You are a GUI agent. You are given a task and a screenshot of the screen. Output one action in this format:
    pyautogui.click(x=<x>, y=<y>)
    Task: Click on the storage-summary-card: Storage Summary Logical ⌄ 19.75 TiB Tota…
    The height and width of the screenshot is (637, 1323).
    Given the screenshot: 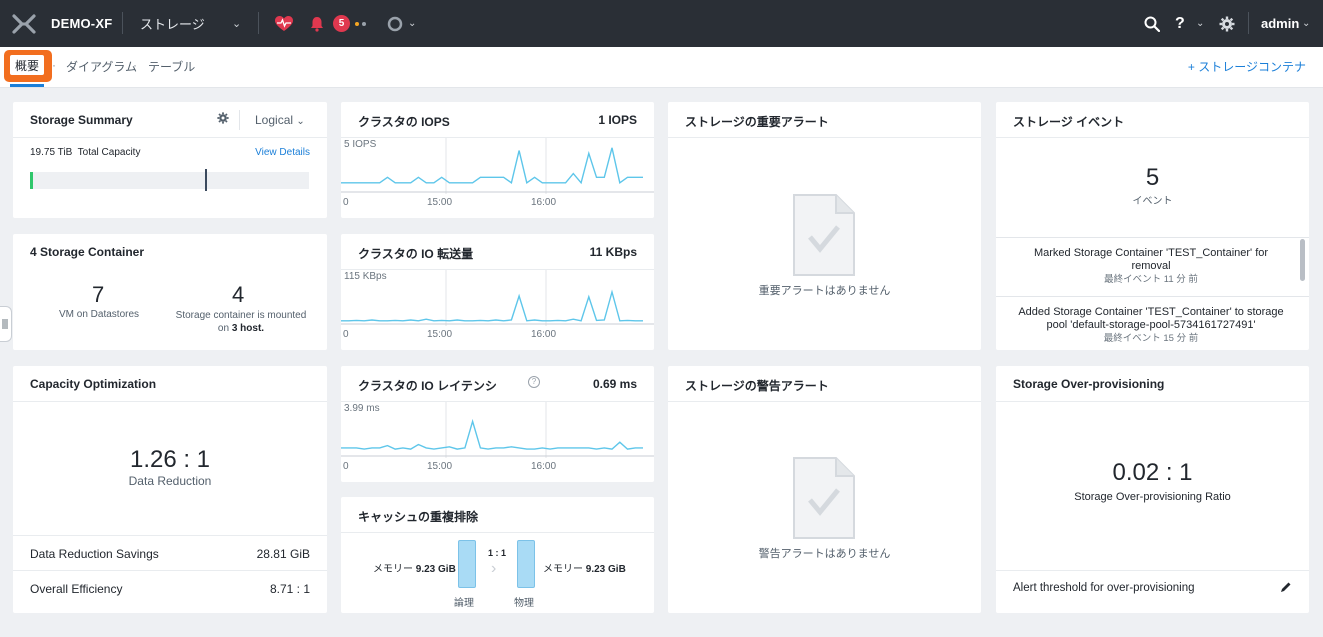 What is the action you would take?
    pyautogui.click(x=170, y=160)
    